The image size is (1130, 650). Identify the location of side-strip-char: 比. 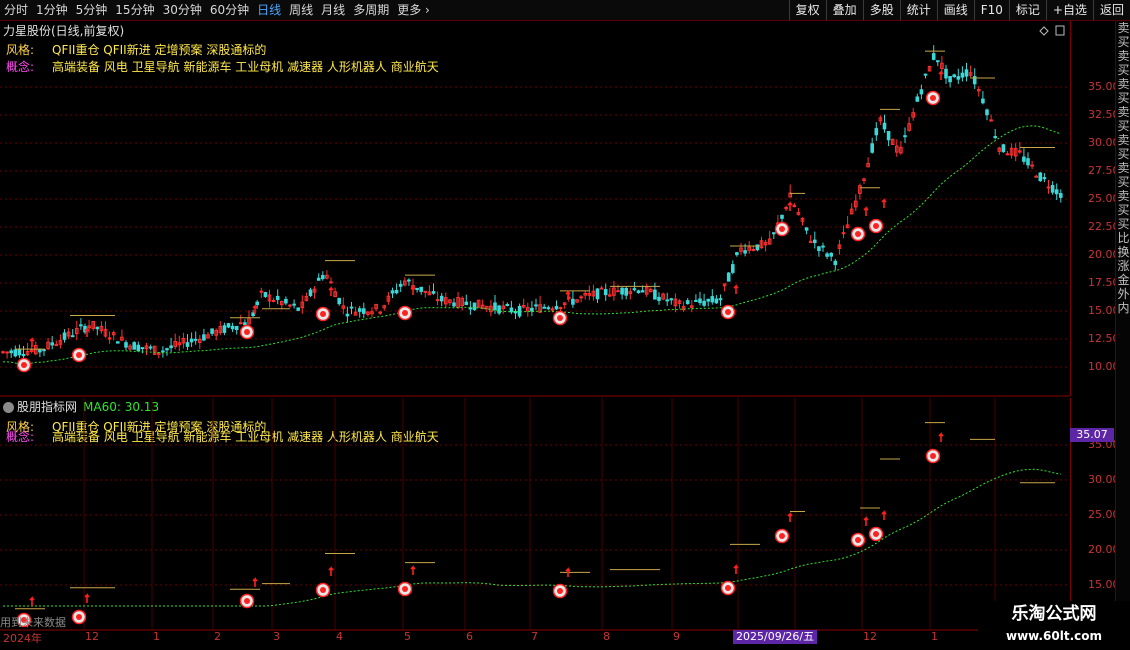
(1123, 238).